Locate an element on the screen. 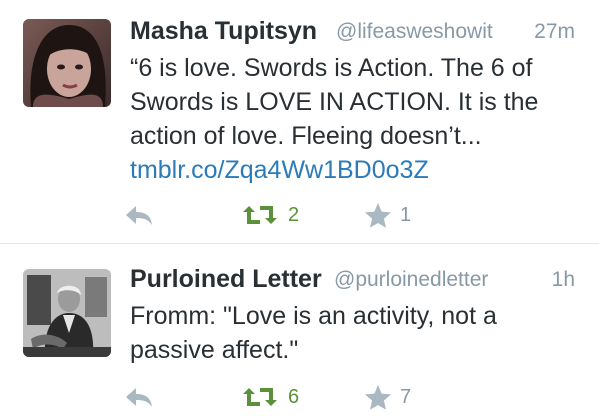  tweet-header: Purloined Letter @purloinedletter 1h is located at coordinates (352, 280).